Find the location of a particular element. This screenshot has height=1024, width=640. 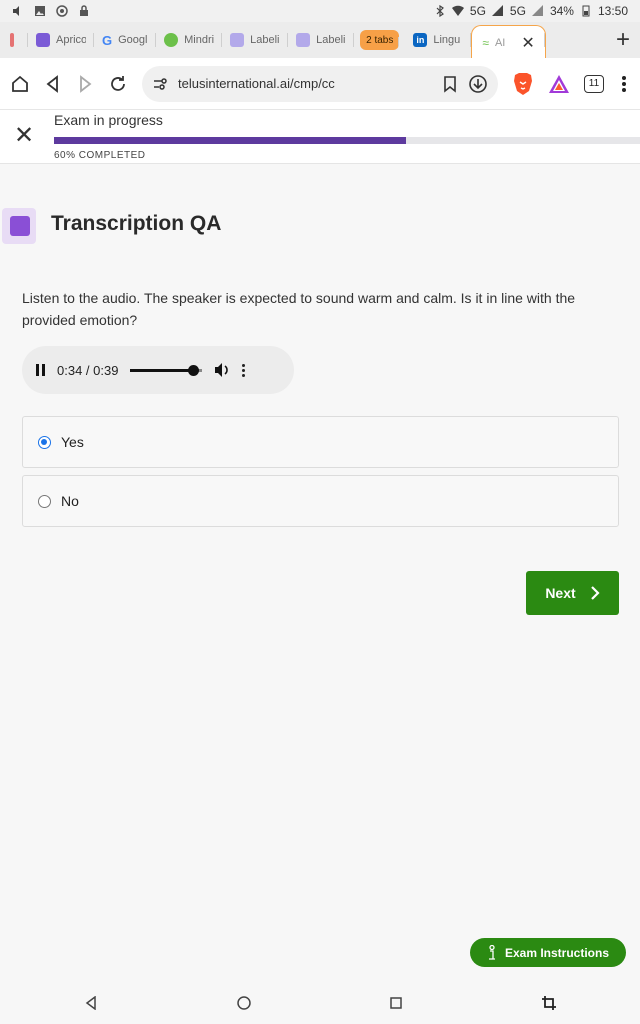

clock: 13:50 is located at coordinates (612, 11).